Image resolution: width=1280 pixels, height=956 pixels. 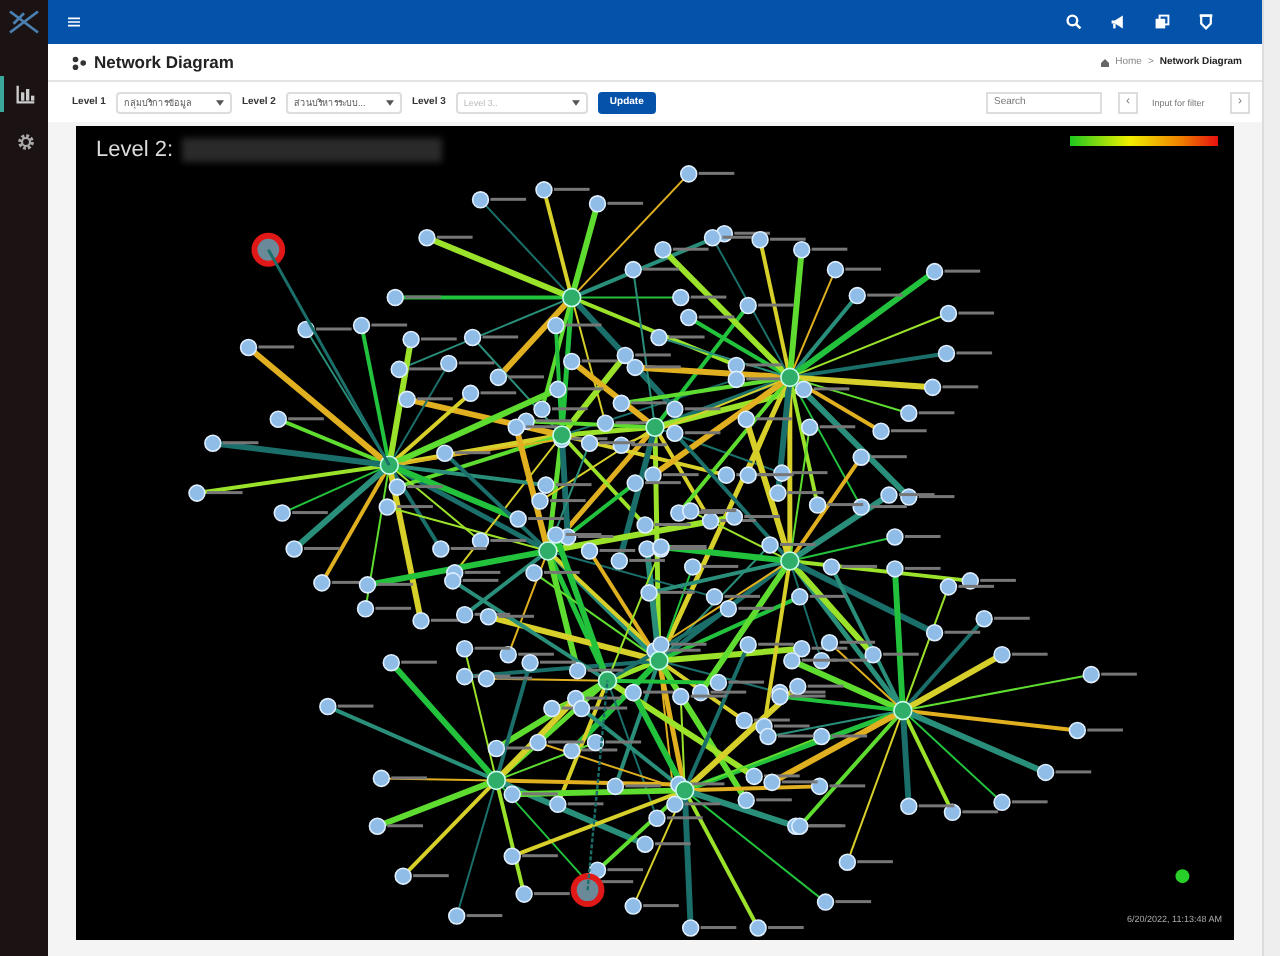 I want to click on search-icon, so click(x=1074, y=22).